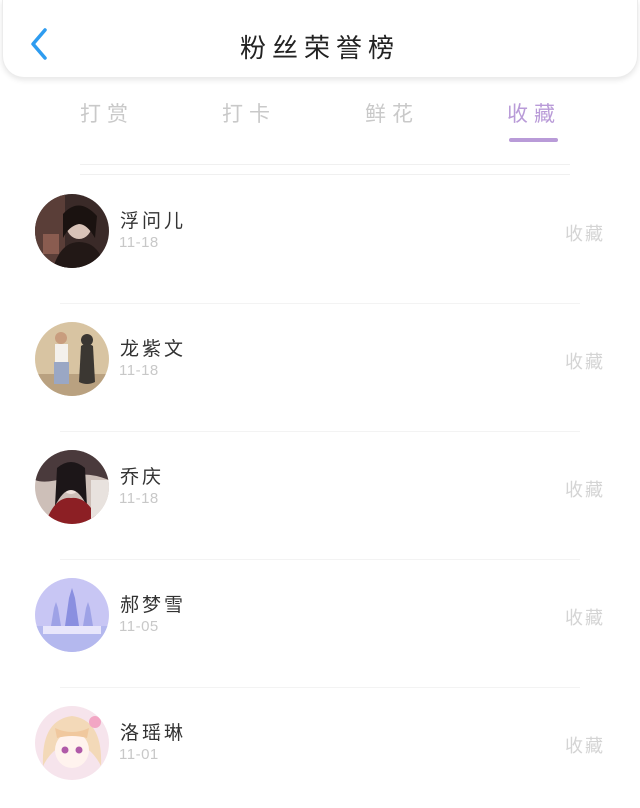 Image resolution: width=640 pixels, height=808 pixels. I want to click on fan-name: 浮问儿, so click(153, 221).